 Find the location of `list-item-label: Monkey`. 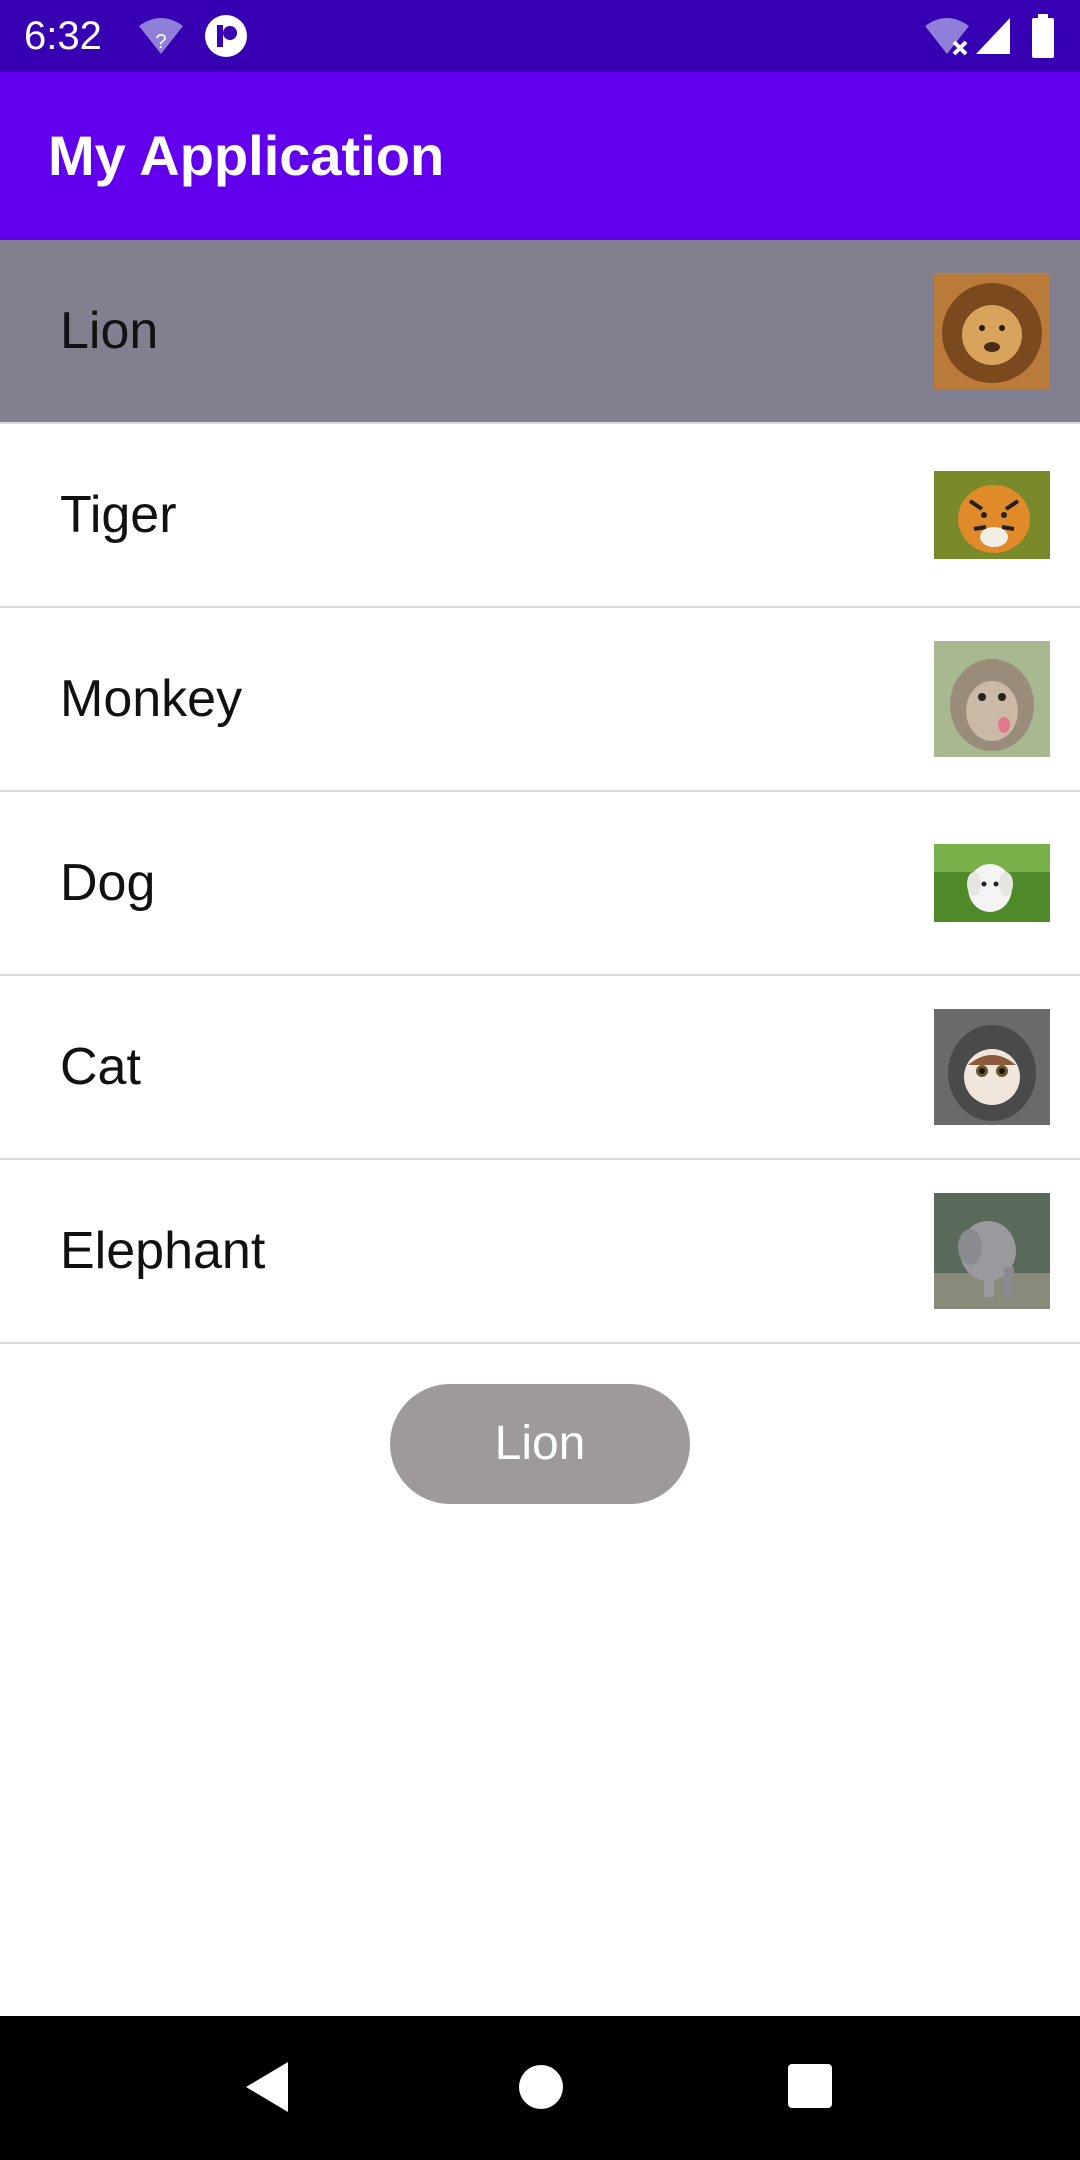

list-item-label: Monkey is located at coordinates (151, 699).